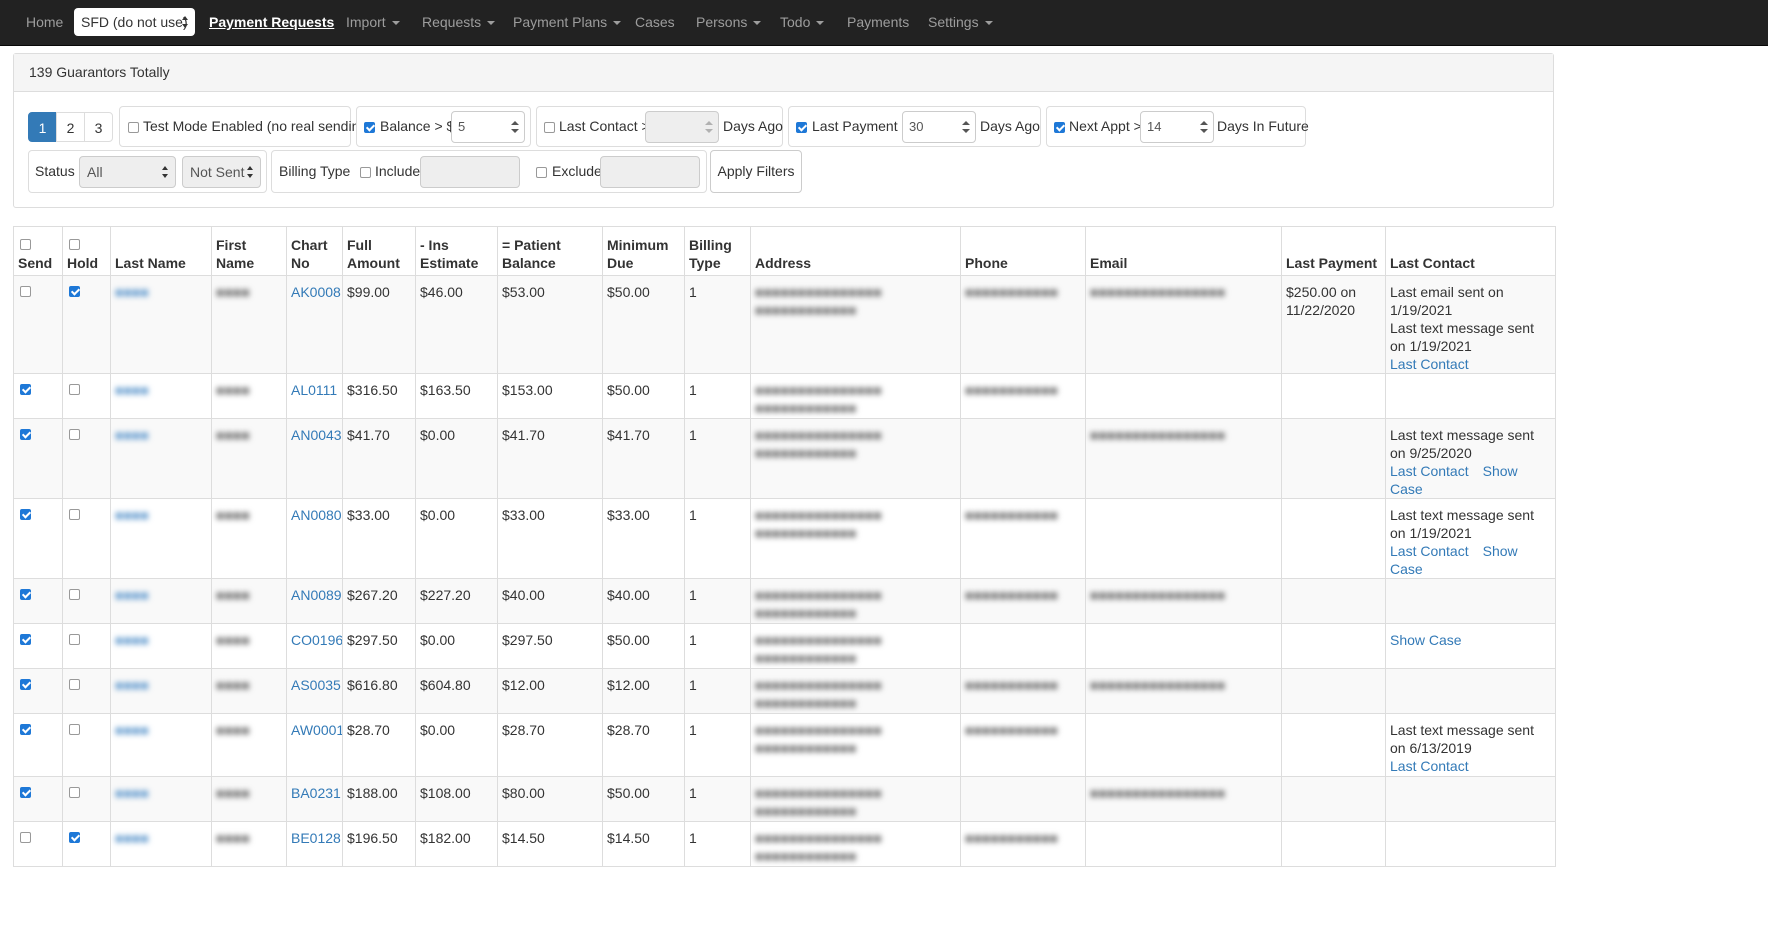 This screenshot has width=1768, height=926. I want to click on cell-patient-balance: $53.00, so click(550, 324).